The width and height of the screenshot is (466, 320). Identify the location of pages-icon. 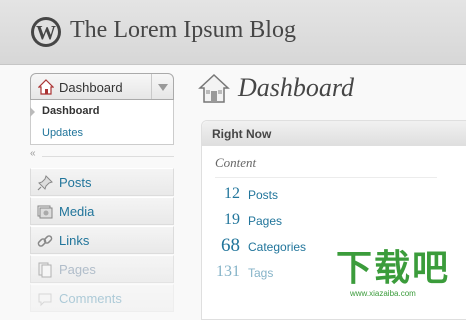
(45, 270).